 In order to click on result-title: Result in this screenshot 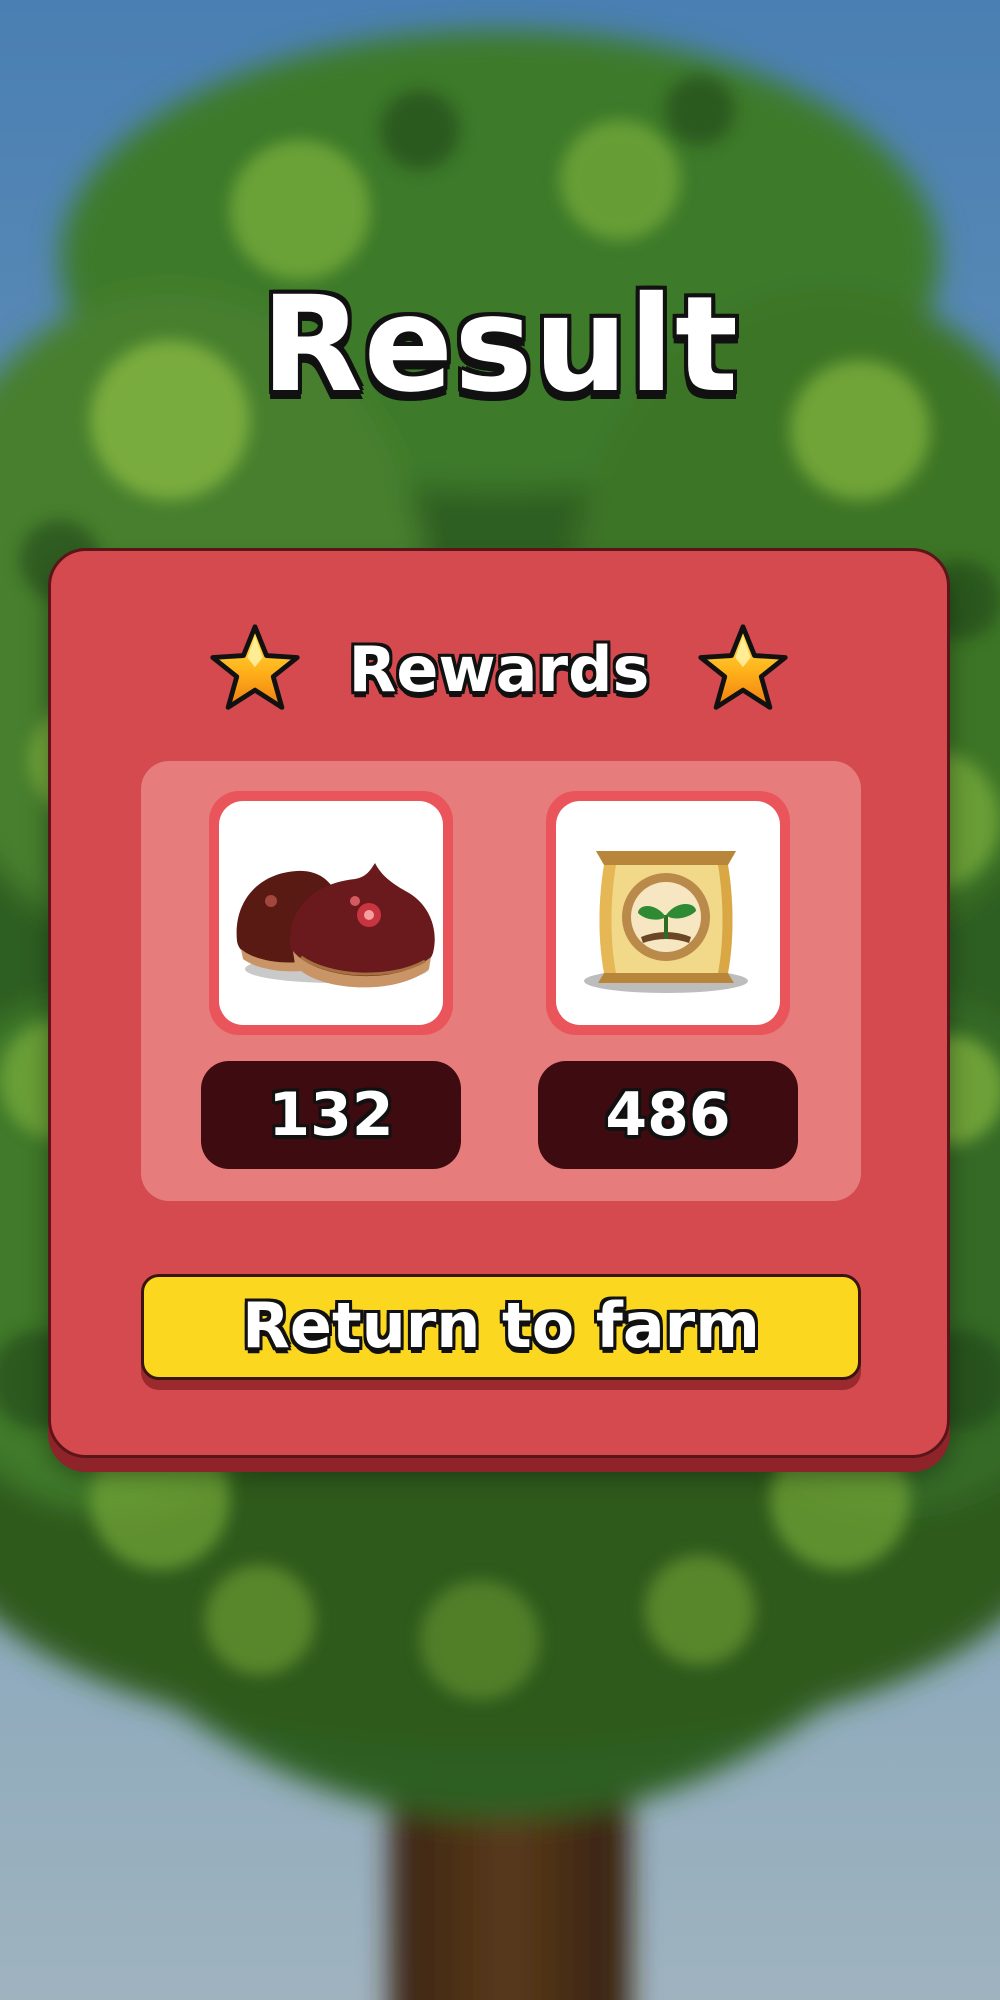, I will do `click(500, 345)`.